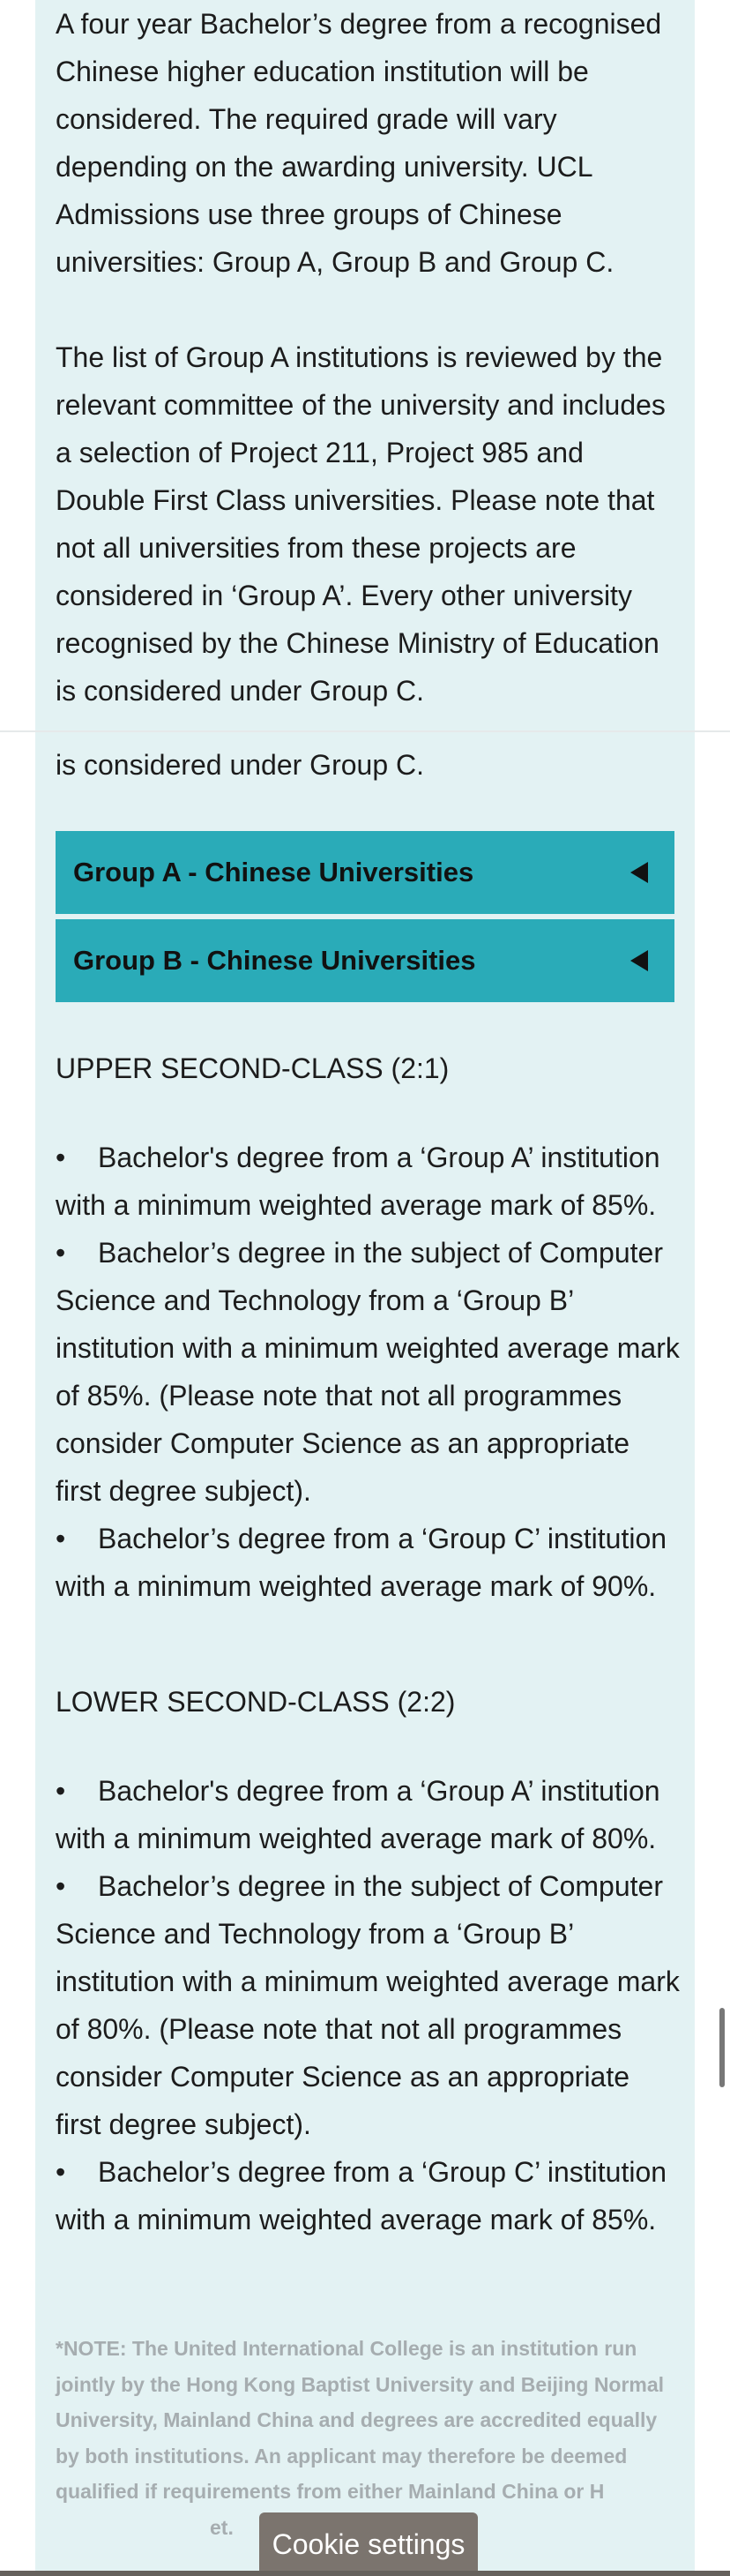  What do you see at coordinates (273, 872) in the screenshot?
I see `accordion-group-a-label: Group A - Chinese Universities` at bounding box center [273, 872].